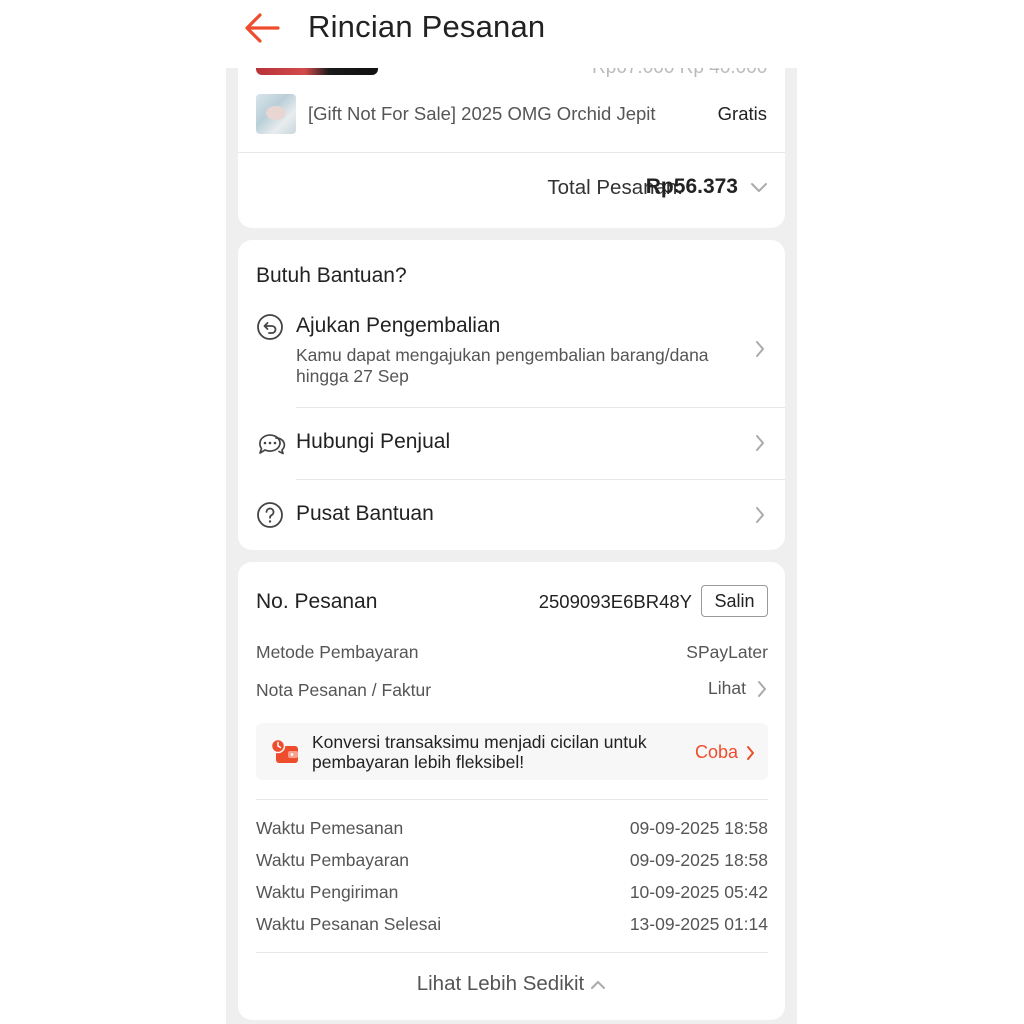 The image size is (1024, 1024). What do you see at coordinates (264, 28) in the screenshot?
I see `back-arrow-icon` at bounding box center [264, 28].